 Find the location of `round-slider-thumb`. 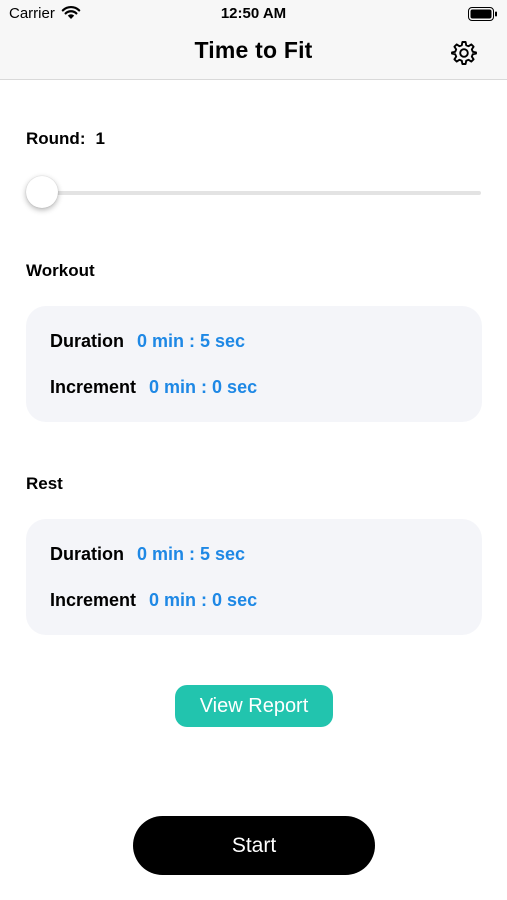

round-slider-thumb is located at coordinates (42, 192).